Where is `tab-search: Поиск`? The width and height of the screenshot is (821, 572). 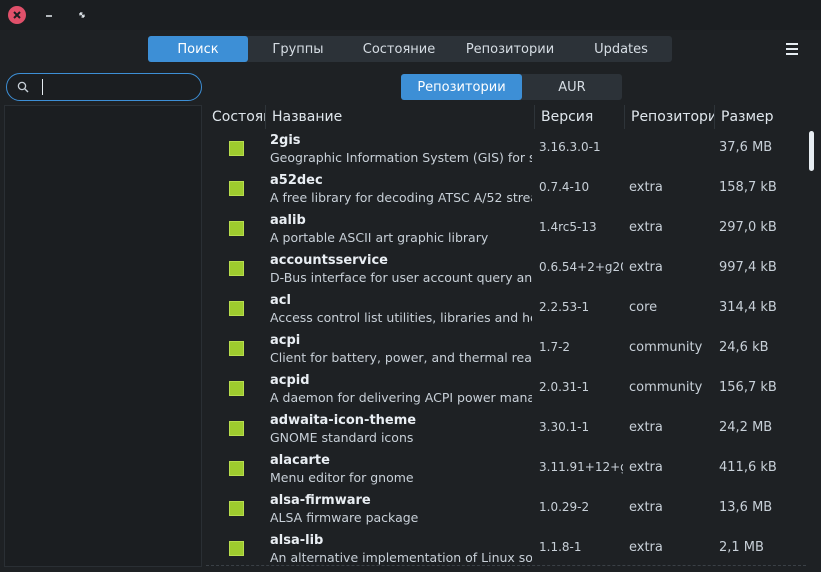 tab-search: Поиск is located at coordinates (198, 49).